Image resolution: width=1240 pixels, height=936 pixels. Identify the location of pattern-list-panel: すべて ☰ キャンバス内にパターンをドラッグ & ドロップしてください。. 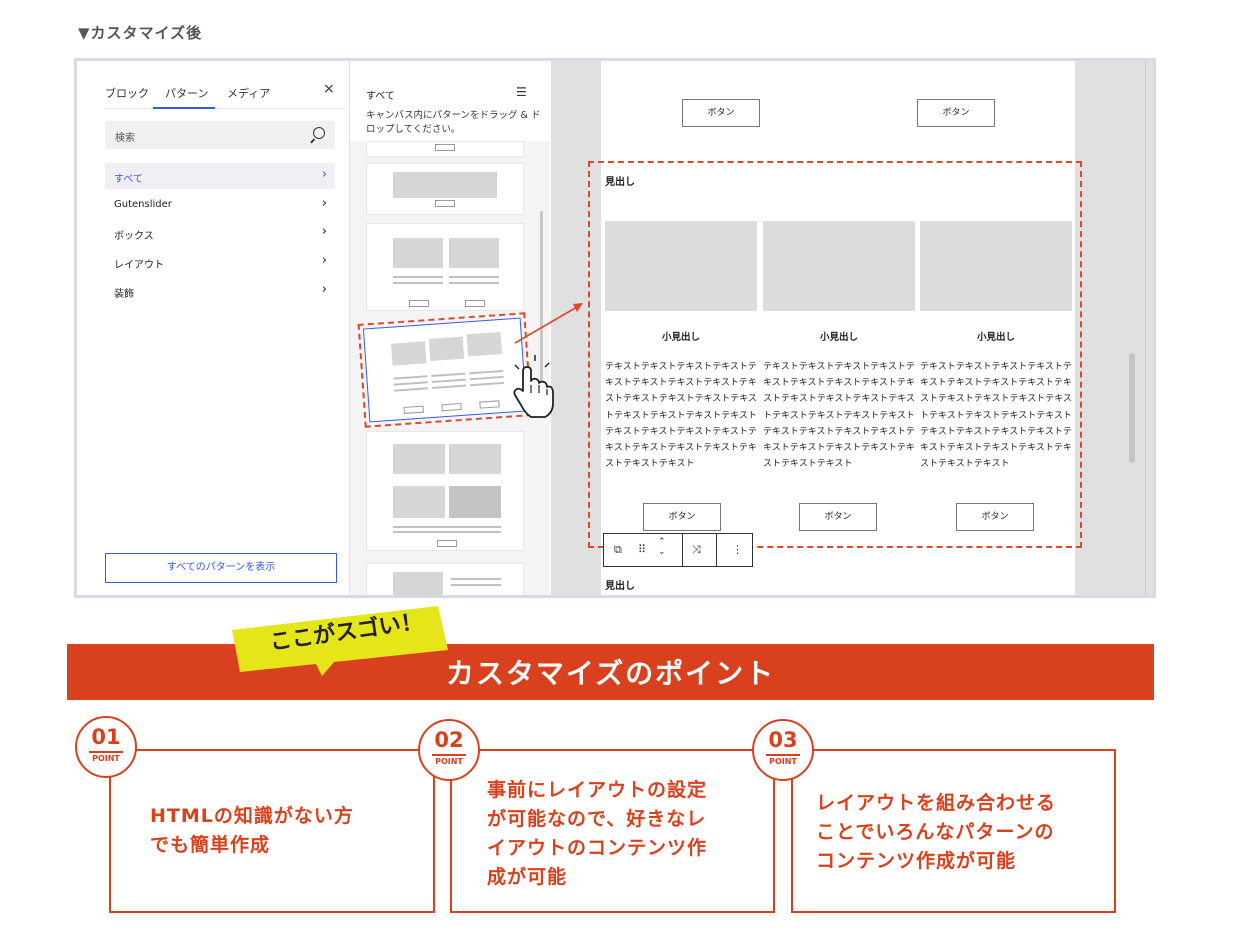
(450, 328).